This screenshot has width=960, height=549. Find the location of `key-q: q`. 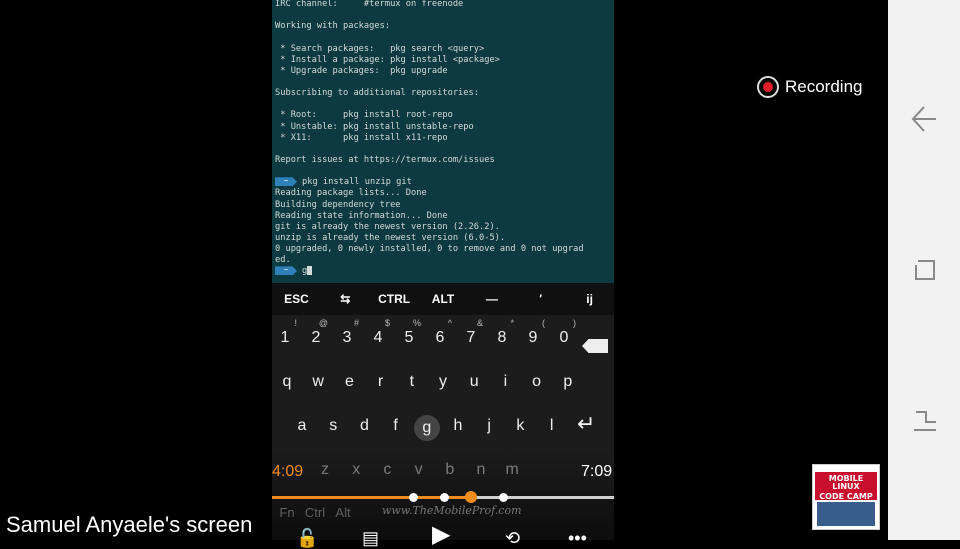

key-q: q is located at coordinates (287, 382).